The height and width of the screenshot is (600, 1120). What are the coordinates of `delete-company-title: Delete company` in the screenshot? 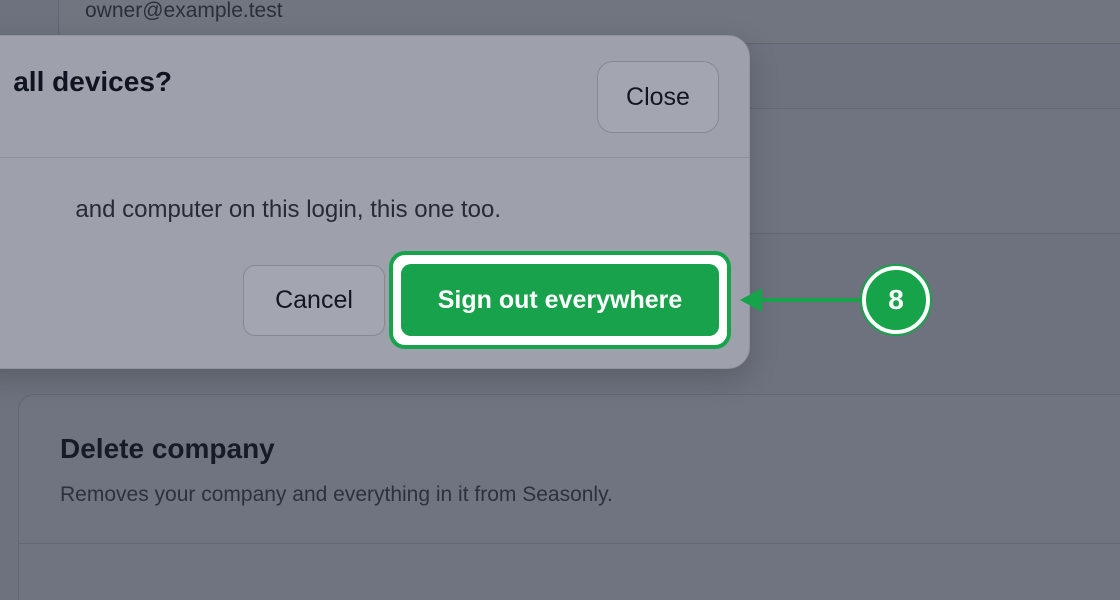 It's located at (167, 448).